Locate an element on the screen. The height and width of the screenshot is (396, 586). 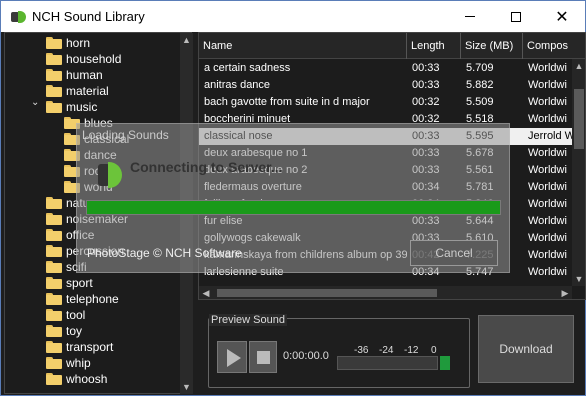
vu-label: -12 is located at coordinates (411, 350).